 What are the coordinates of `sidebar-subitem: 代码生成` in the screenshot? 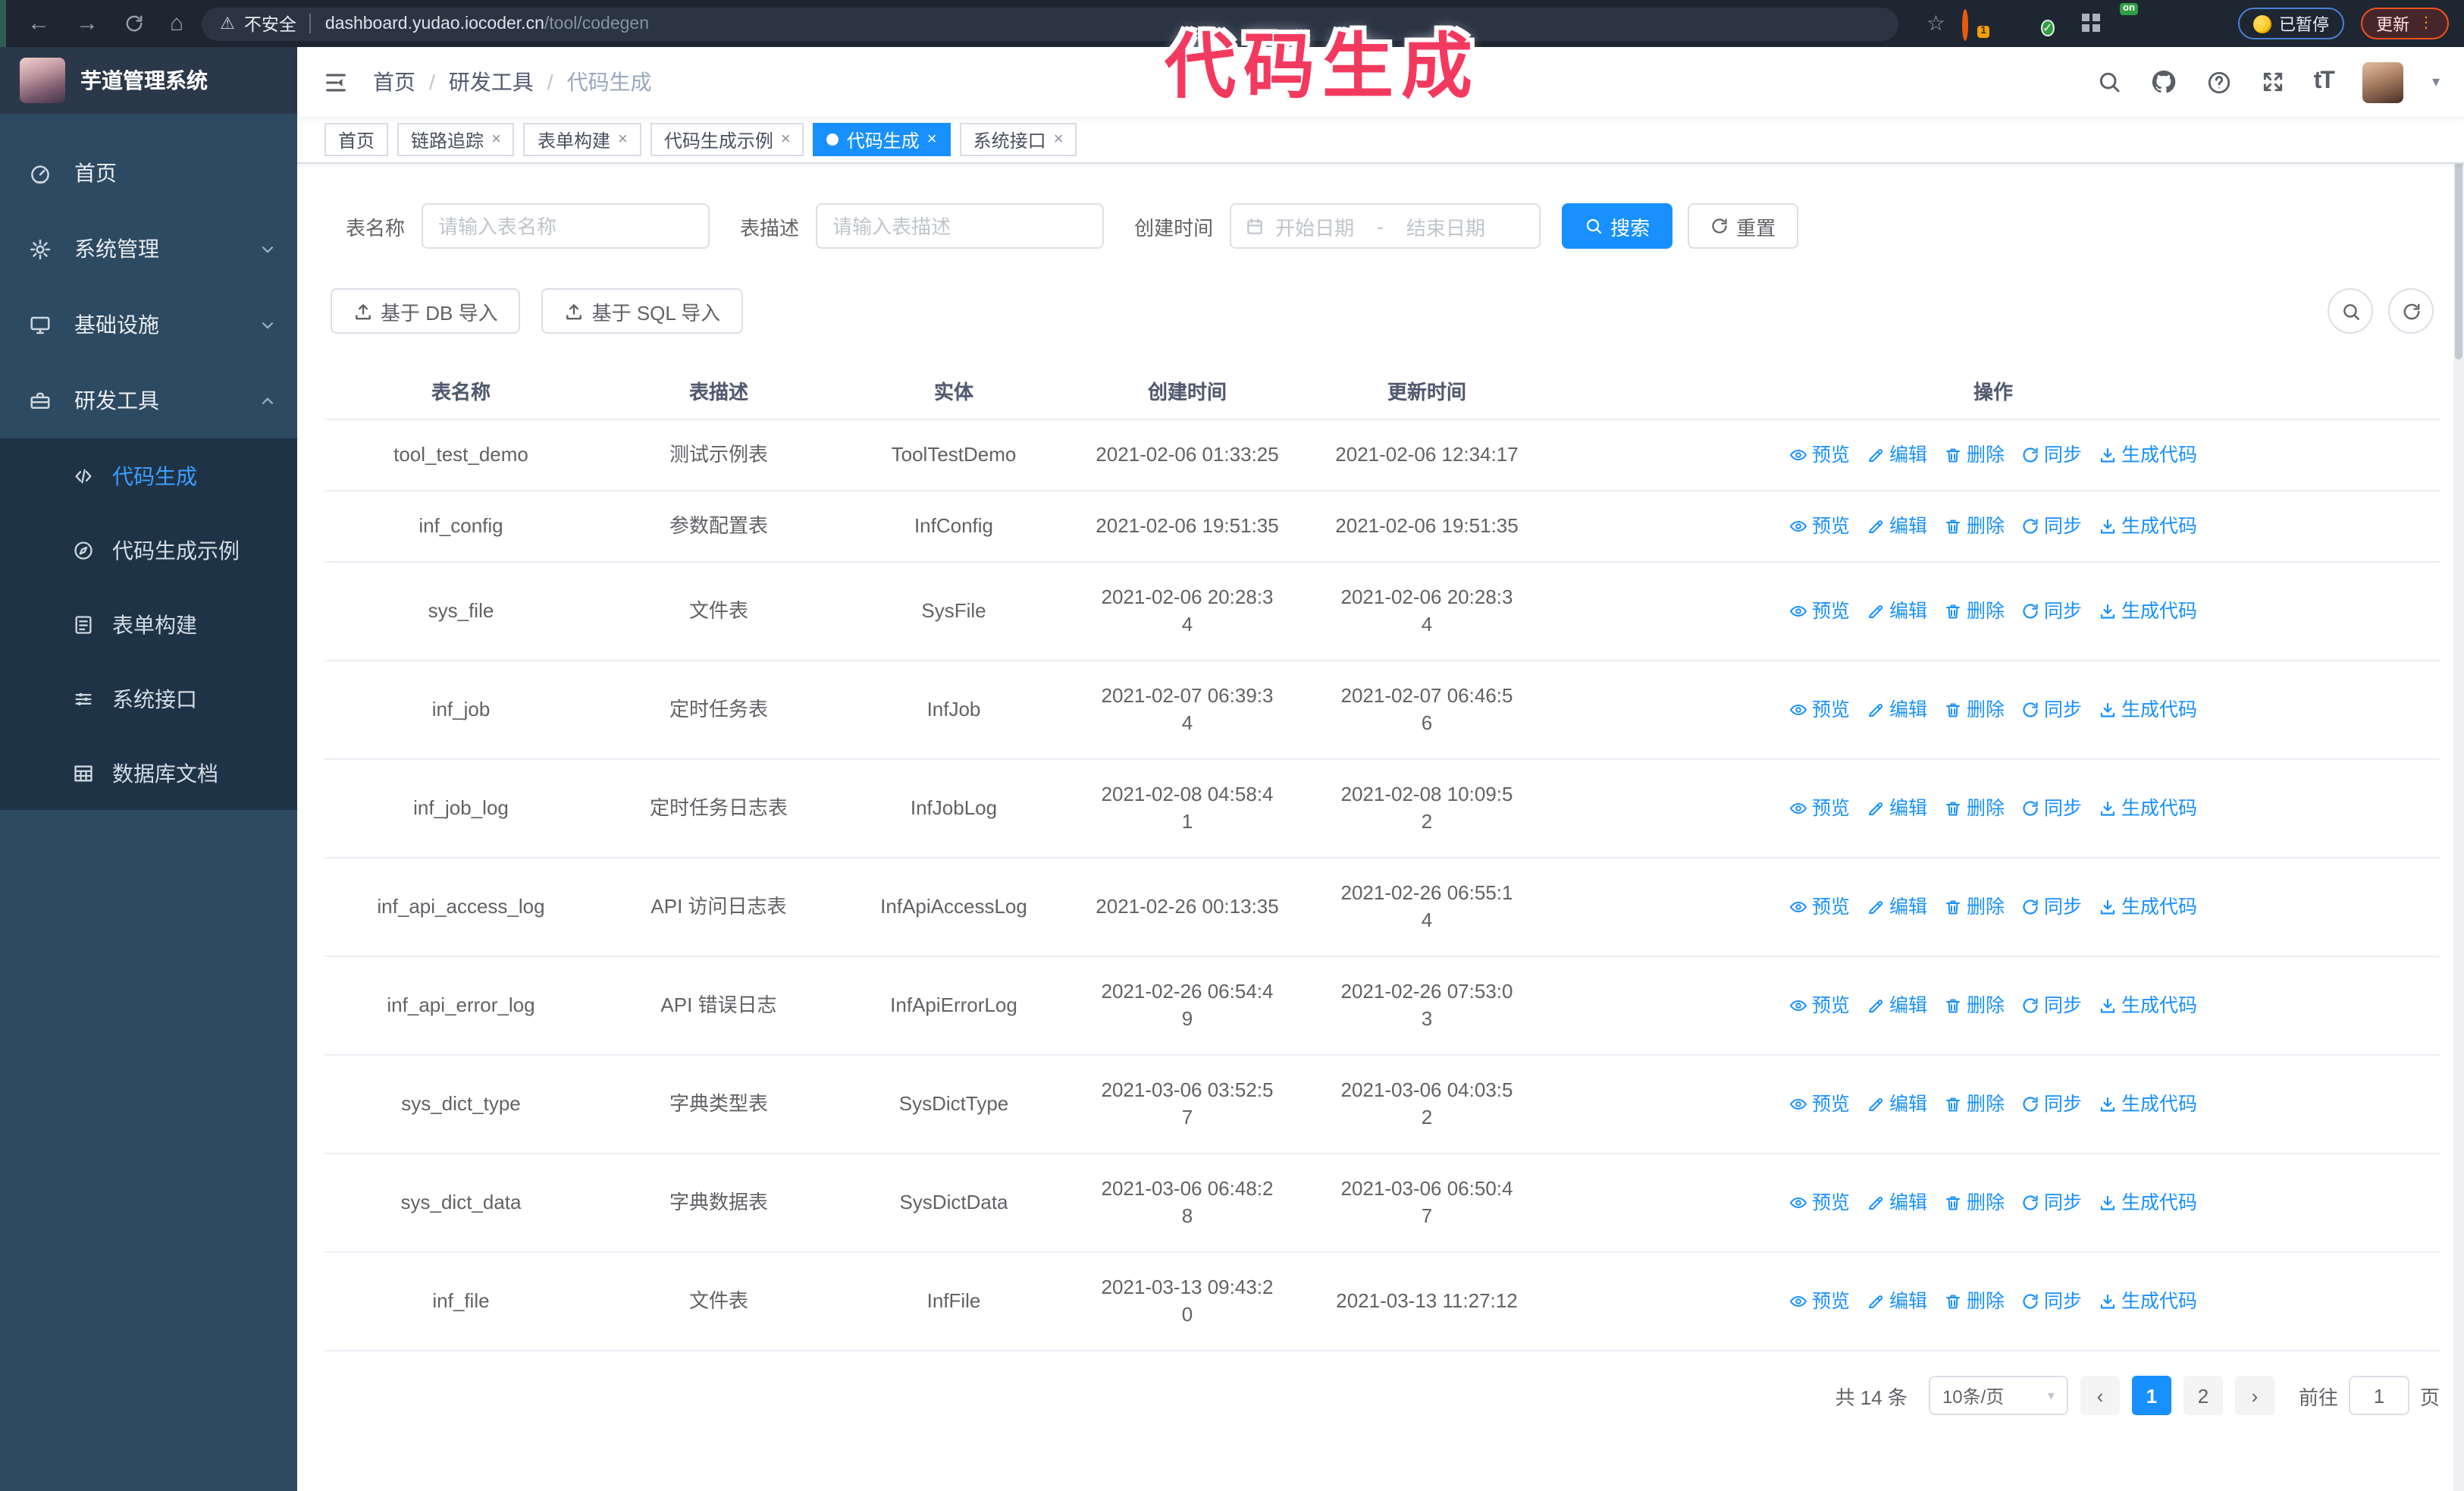 It's located at (148, 475).